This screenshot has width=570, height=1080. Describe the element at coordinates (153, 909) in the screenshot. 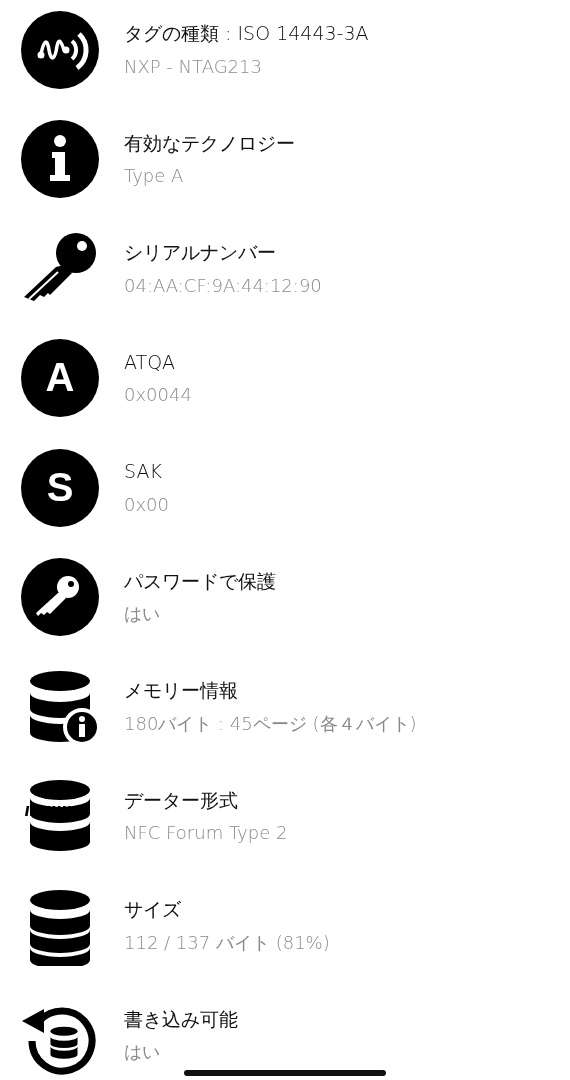

I see `row-title: サイズ` at that location.